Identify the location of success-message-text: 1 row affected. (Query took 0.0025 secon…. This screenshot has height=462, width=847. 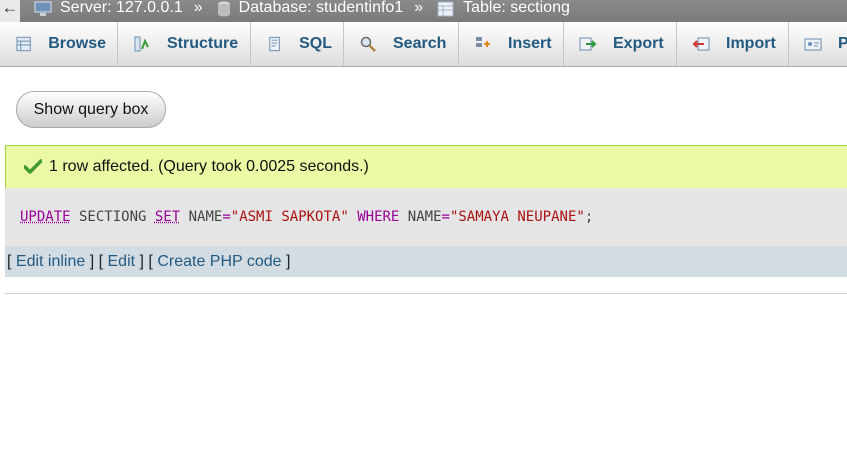
(209, 166).